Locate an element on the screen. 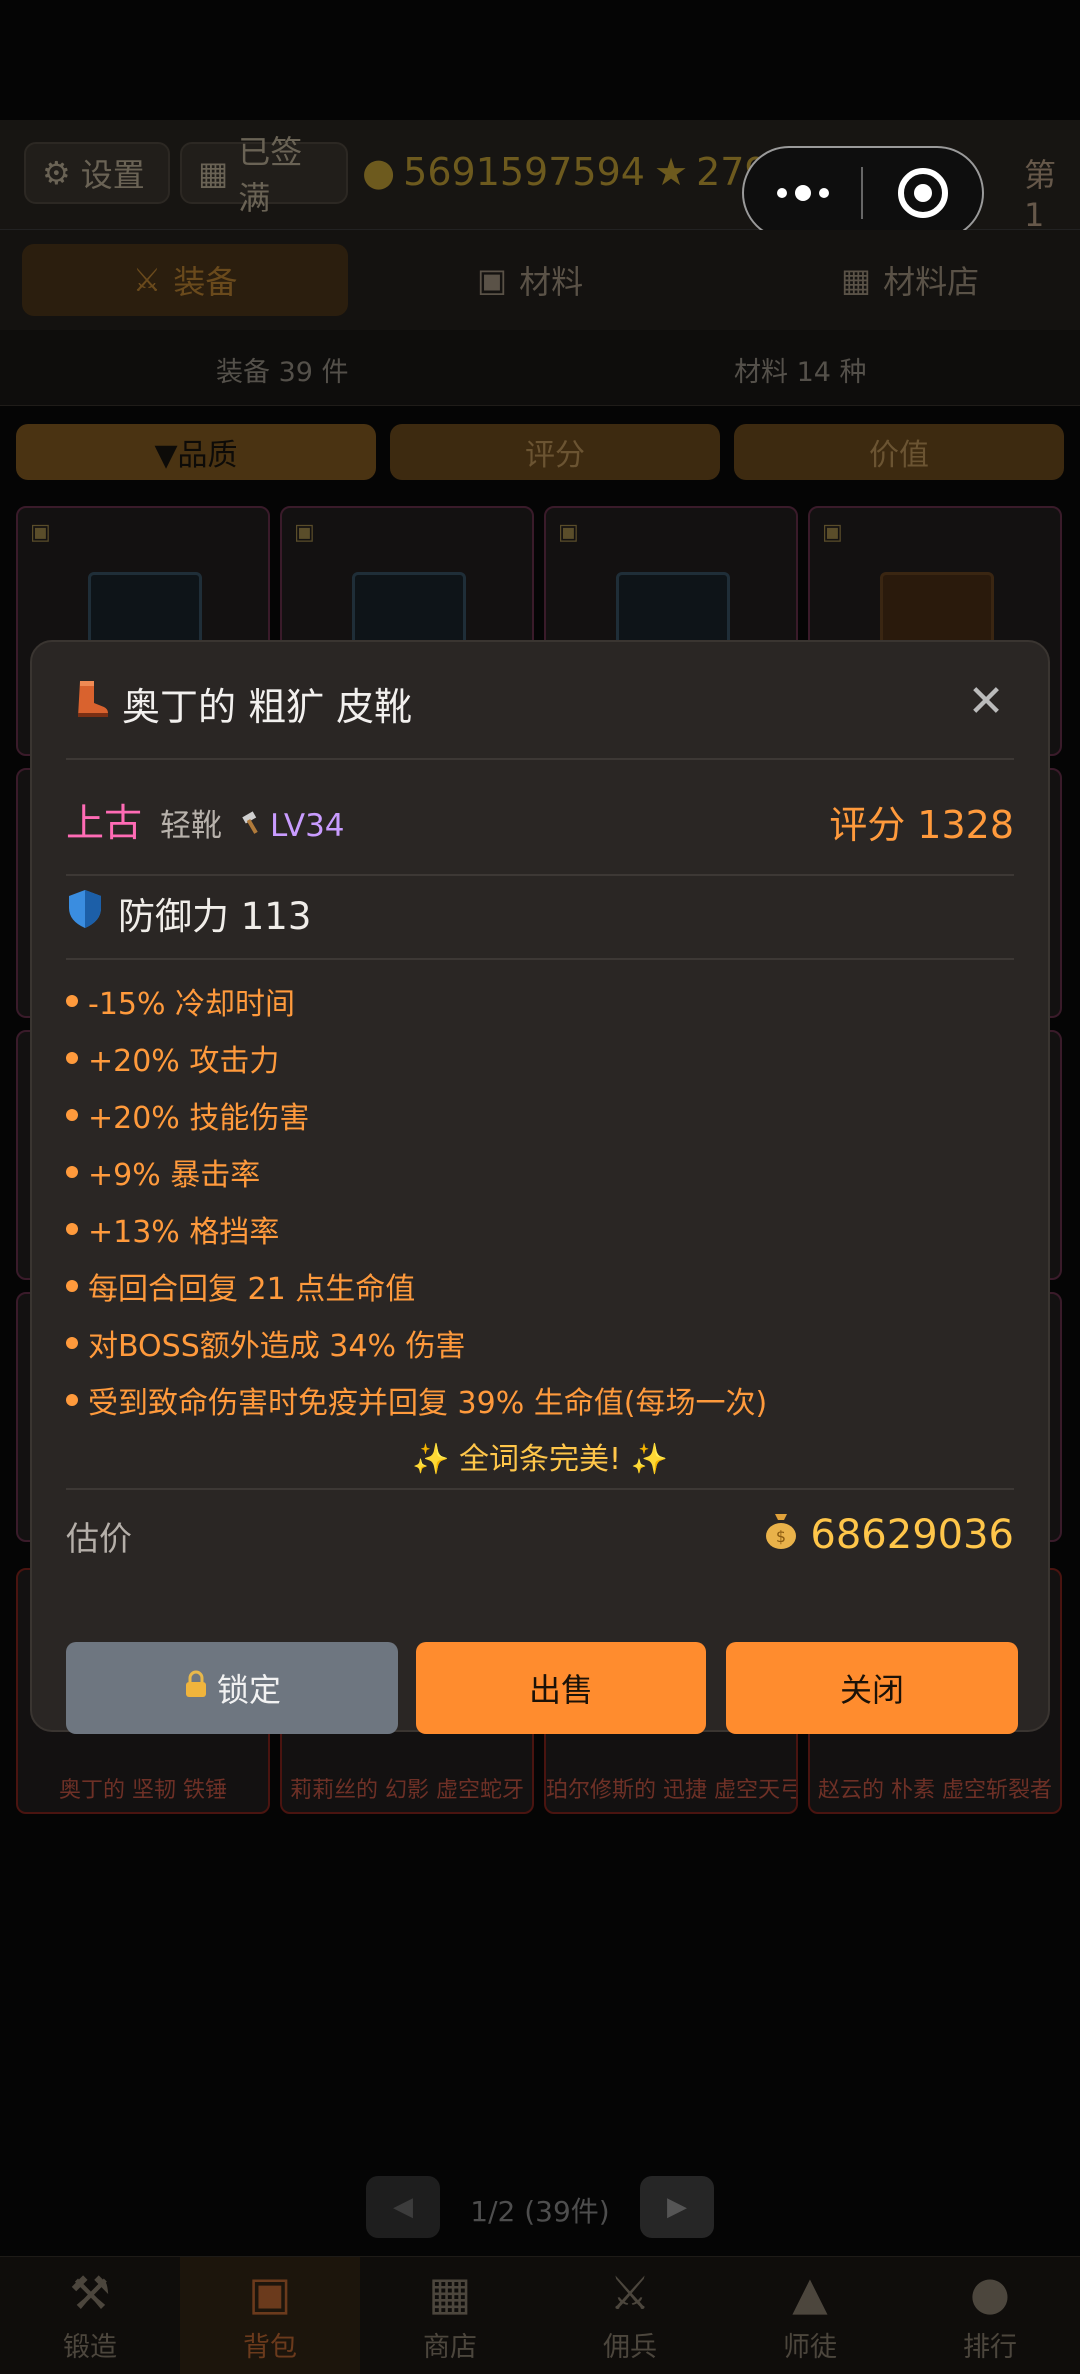 The width and height of the screenshot is (1080, 2374). level-badge: LV34 is located at coordinates (292, 826).